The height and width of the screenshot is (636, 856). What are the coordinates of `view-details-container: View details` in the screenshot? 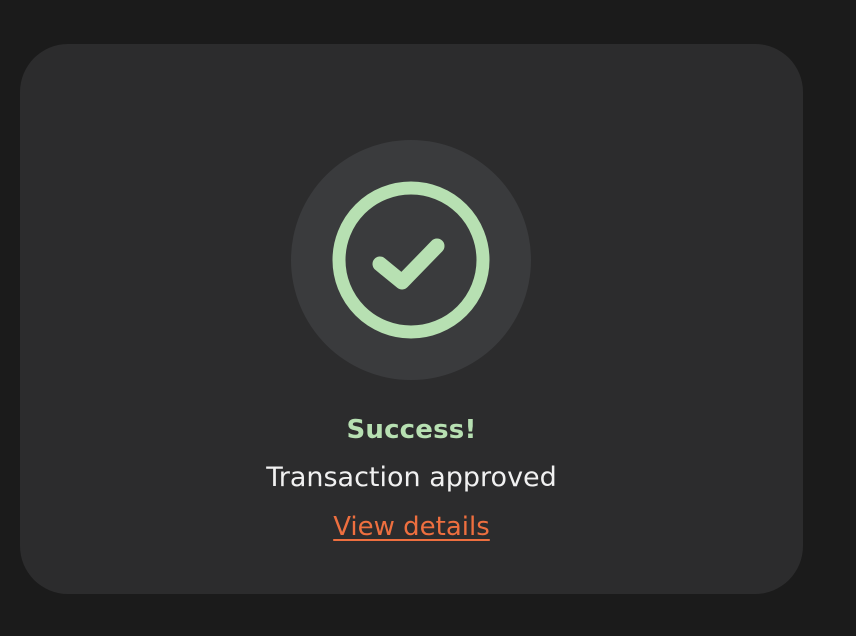 It's located at (411, 527).